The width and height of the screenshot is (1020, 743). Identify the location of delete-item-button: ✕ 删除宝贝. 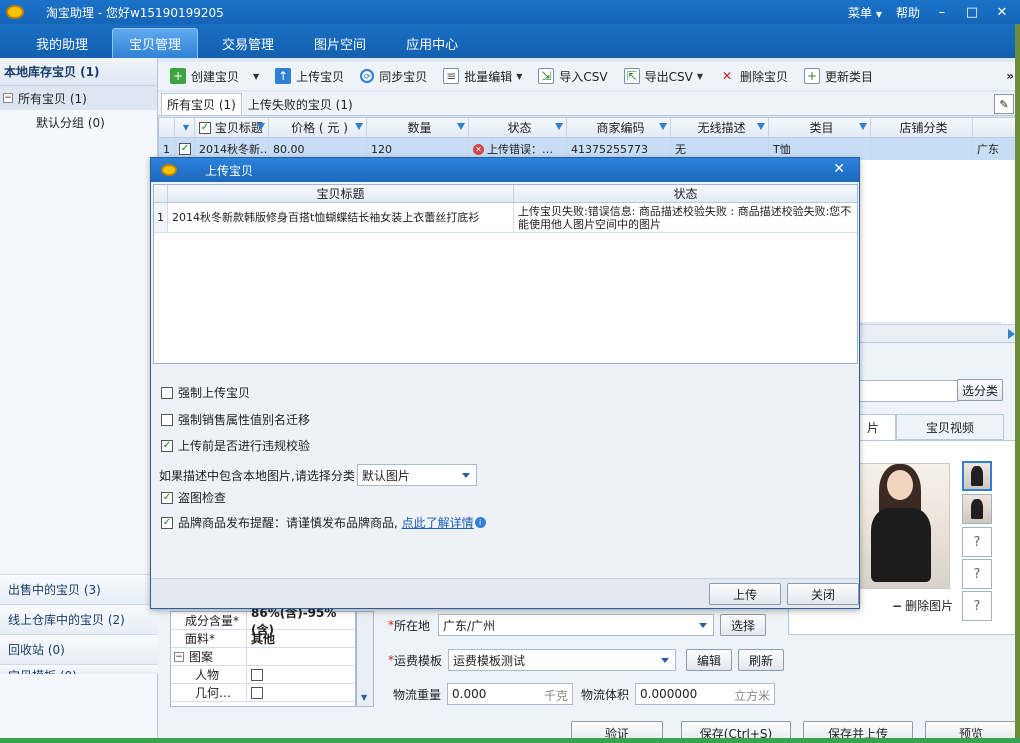
(753, 76).